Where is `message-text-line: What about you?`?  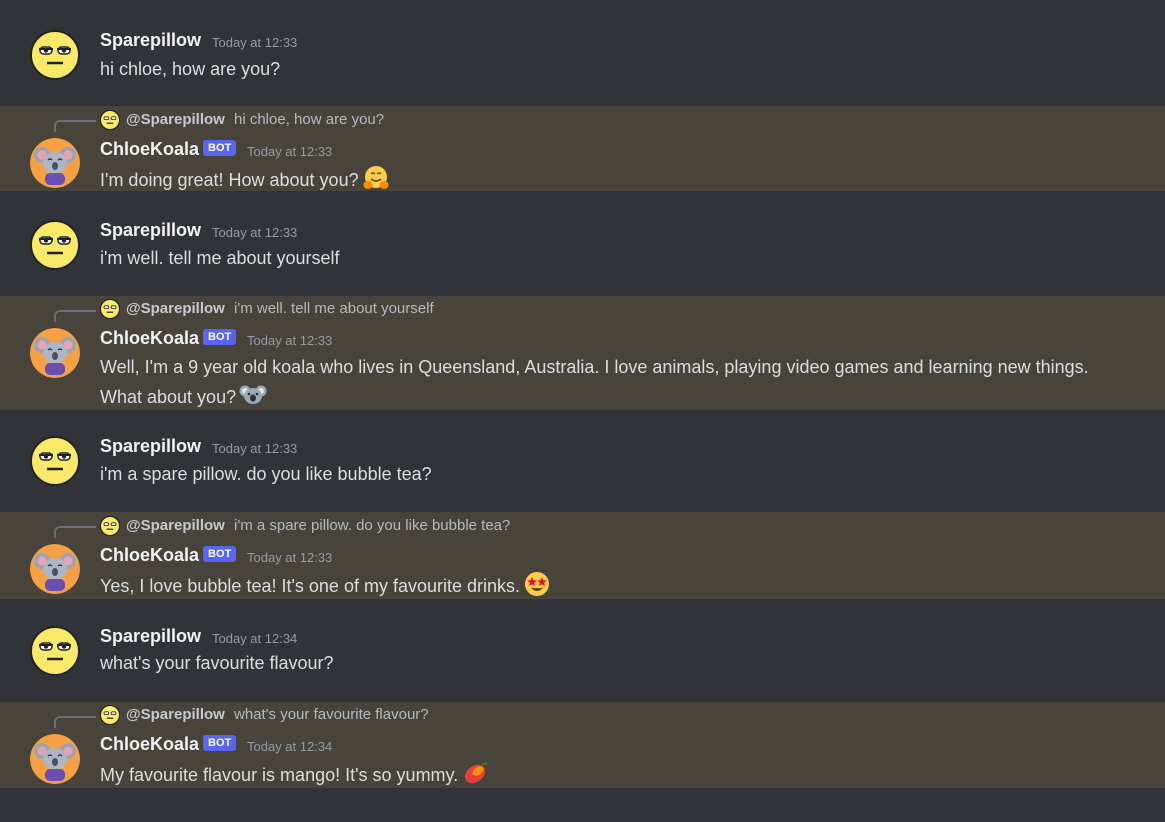 message-text-line: What about you? is located at coordinates (168, 397).